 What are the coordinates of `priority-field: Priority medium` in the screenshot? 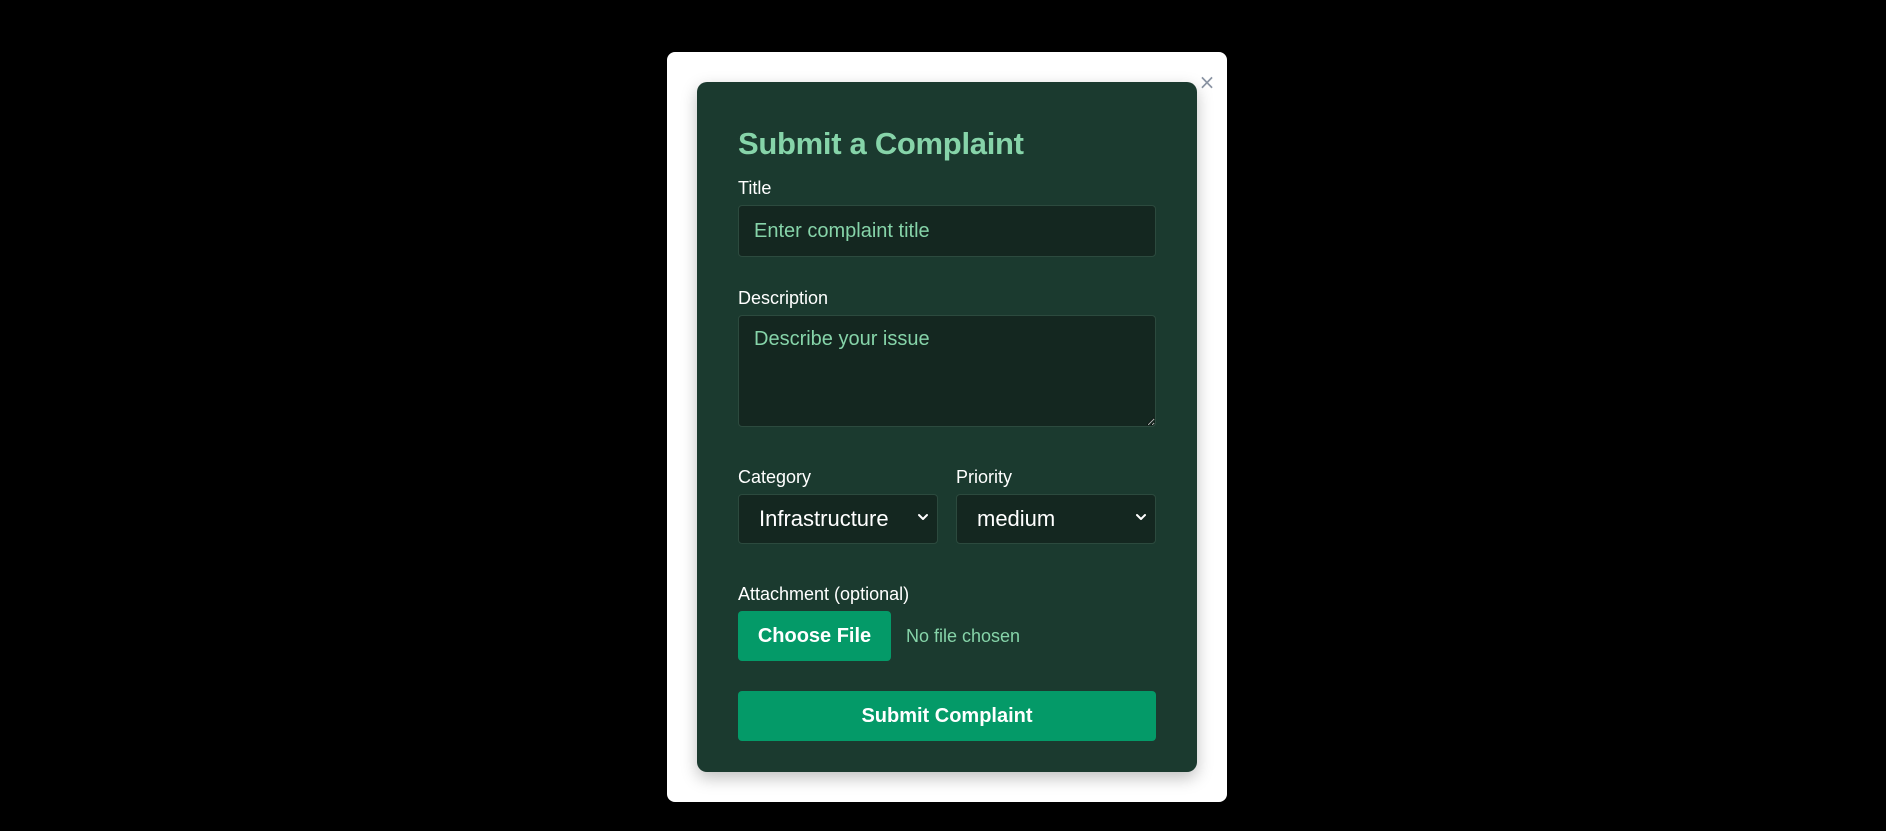 It's located at (1056, 505).